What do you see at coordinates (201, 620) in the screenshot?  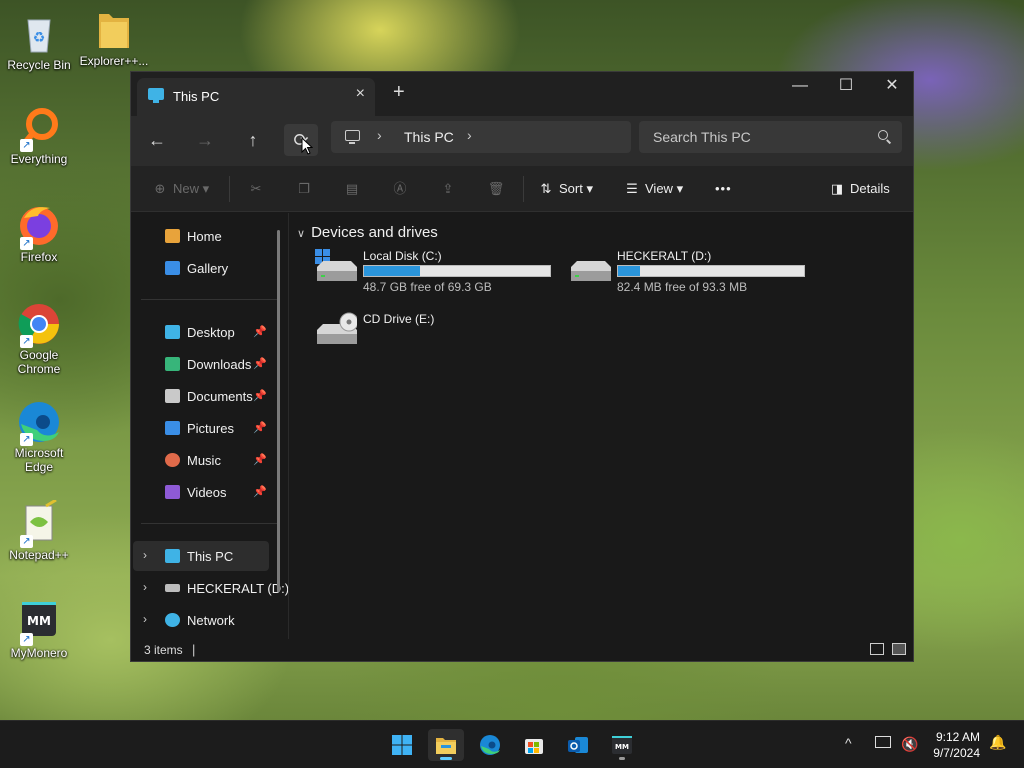 I see `sidebar-item-network: › Network` at bounding box center [201, 620].